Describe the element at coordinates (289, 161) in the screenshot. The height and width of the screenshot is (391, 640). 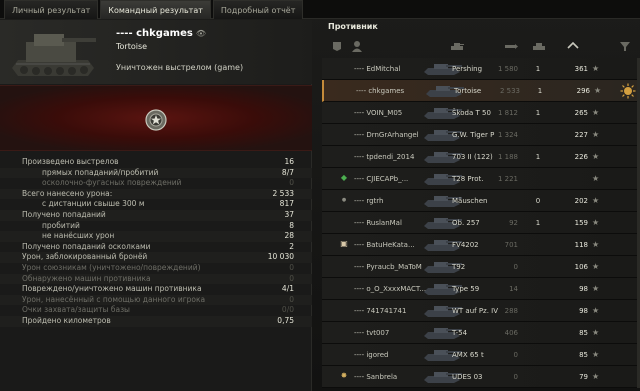
I see `stat-value: 16` at that location.